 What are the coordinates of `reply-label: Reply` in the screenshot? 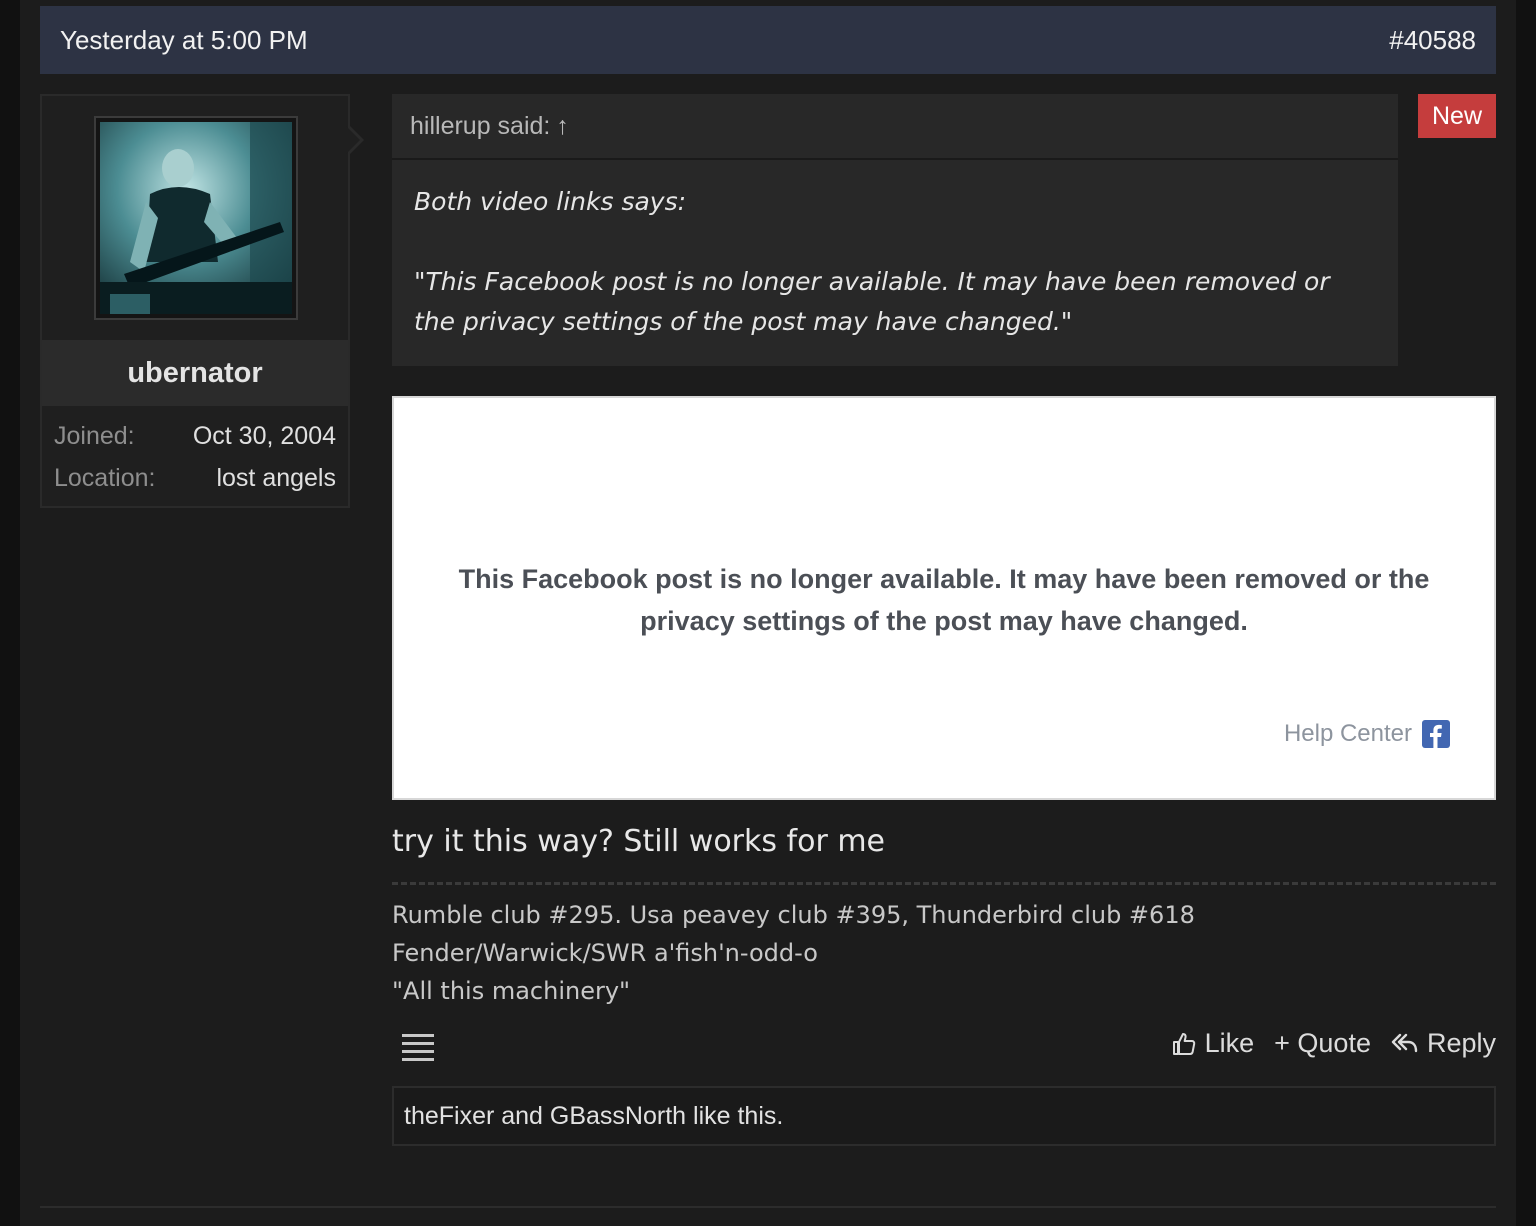 It's located at (1461, 1043).